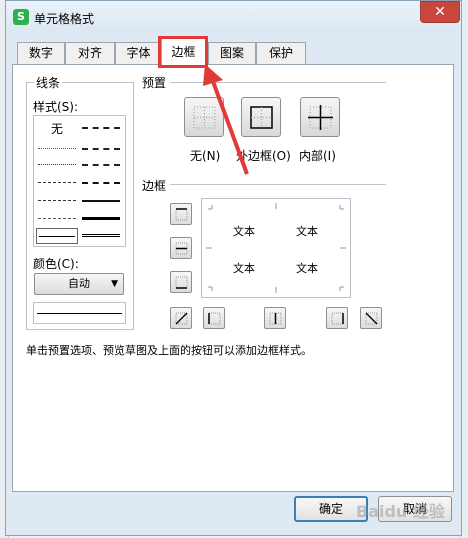 This screenshot has width=468, height=538. I want to click on tab-font: 字体, so click(138, 53).